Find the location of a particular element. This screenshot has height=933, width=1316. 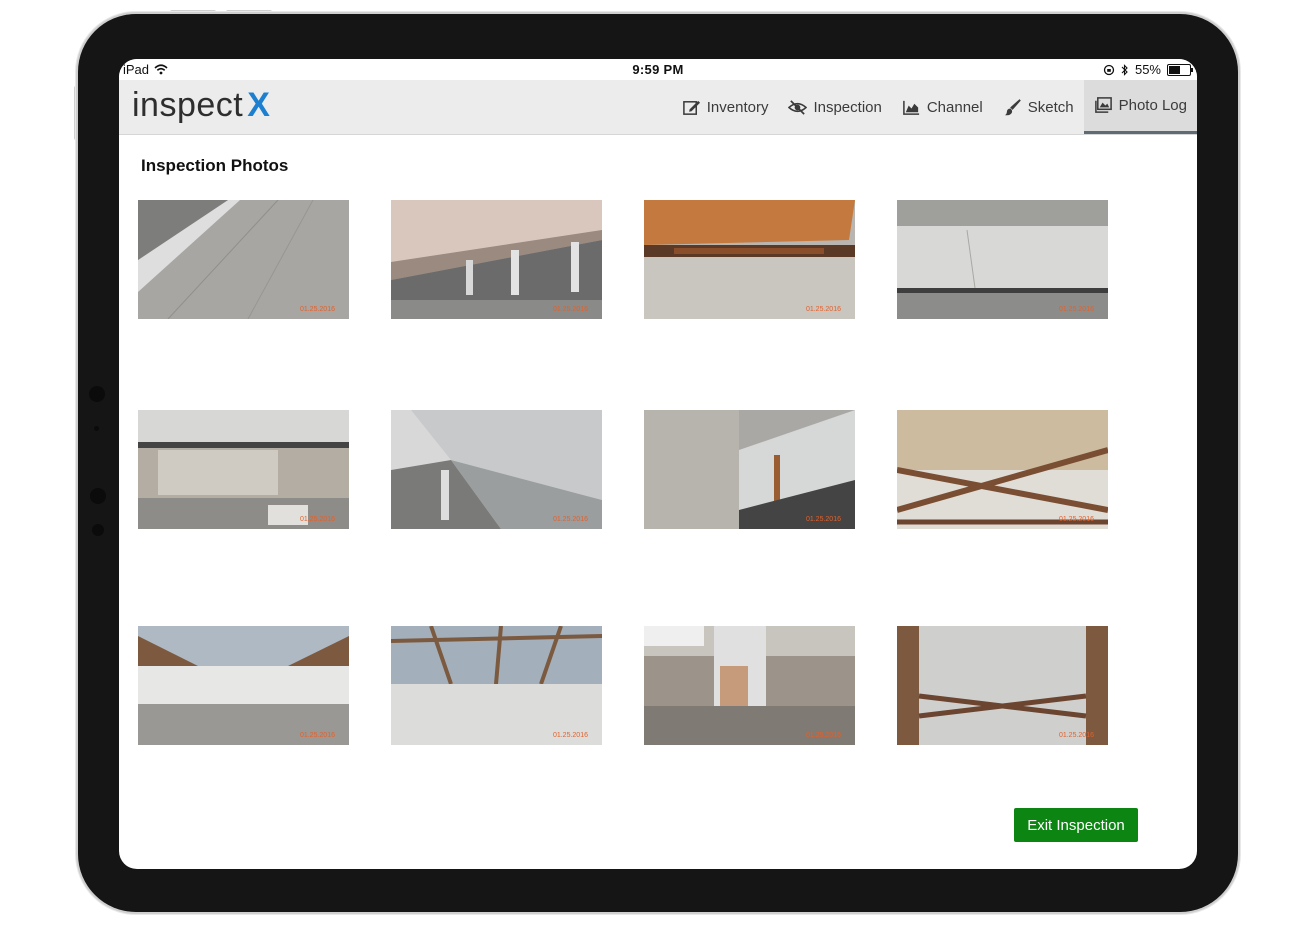

brush-icon is located at coordinates (1012, 106).